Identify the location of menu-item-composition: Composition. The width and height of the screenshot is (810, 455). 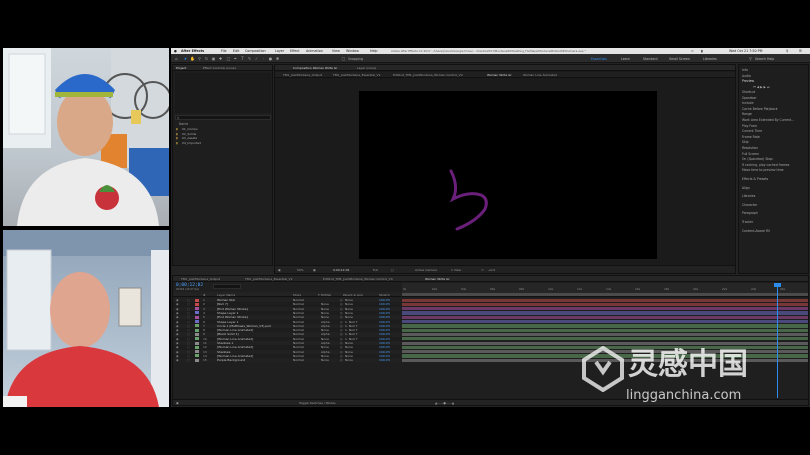
(255, 51).